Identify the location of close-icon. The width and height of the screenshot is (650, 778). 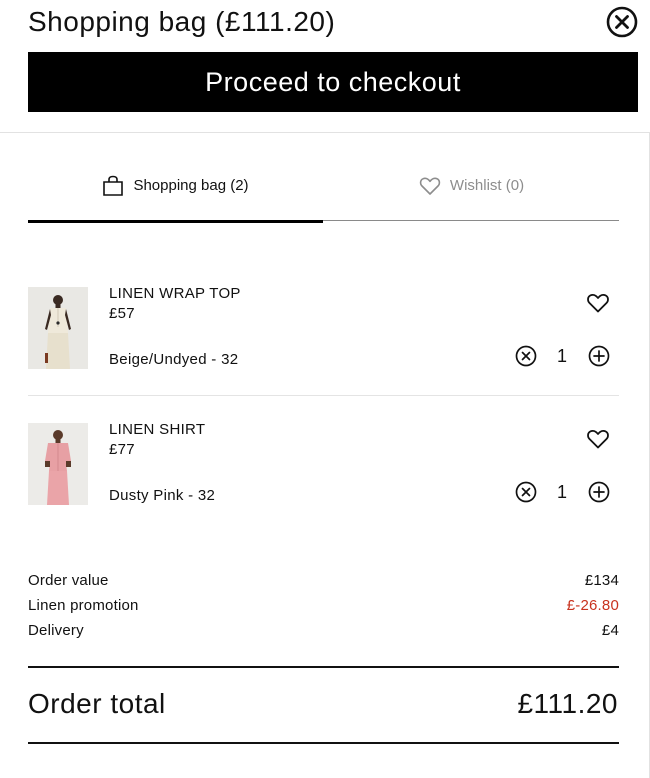
(622, 22).